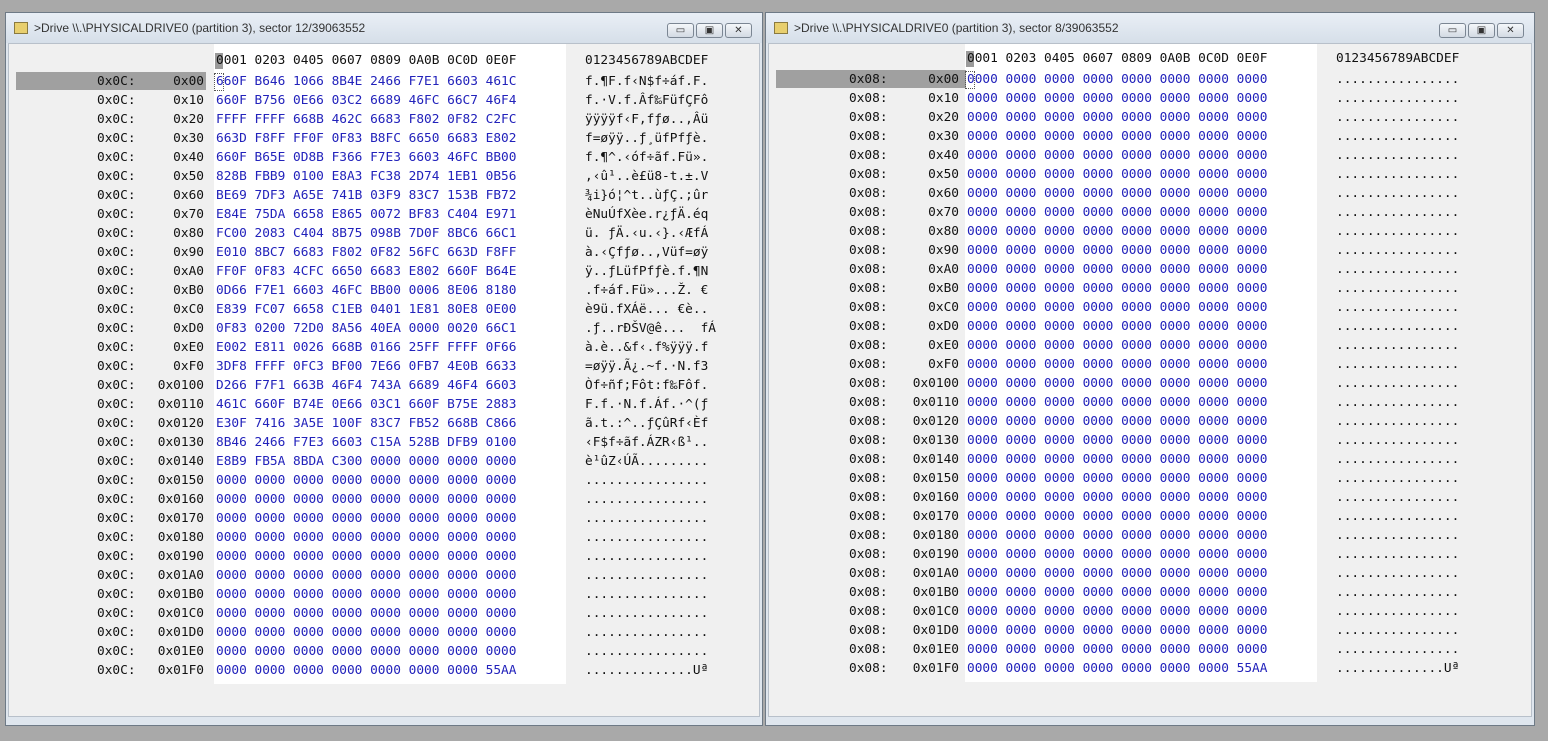 The height and width of the screenshot is (741, 1548). Describe the element at coordinates (366, 195) in the screenshot. I see `hex-bytes: BE69 7DF3 A65E 741B 03F9 83C7 153B FB72` at that location.